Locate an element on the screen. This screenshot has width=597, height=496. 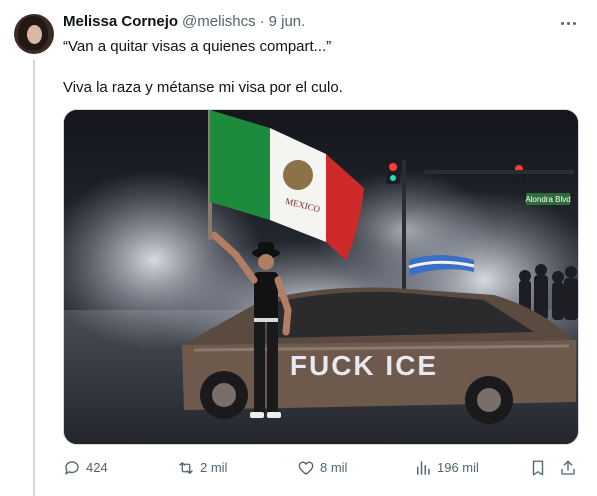
reply-count: 424 is located at coordinates (97, 467).